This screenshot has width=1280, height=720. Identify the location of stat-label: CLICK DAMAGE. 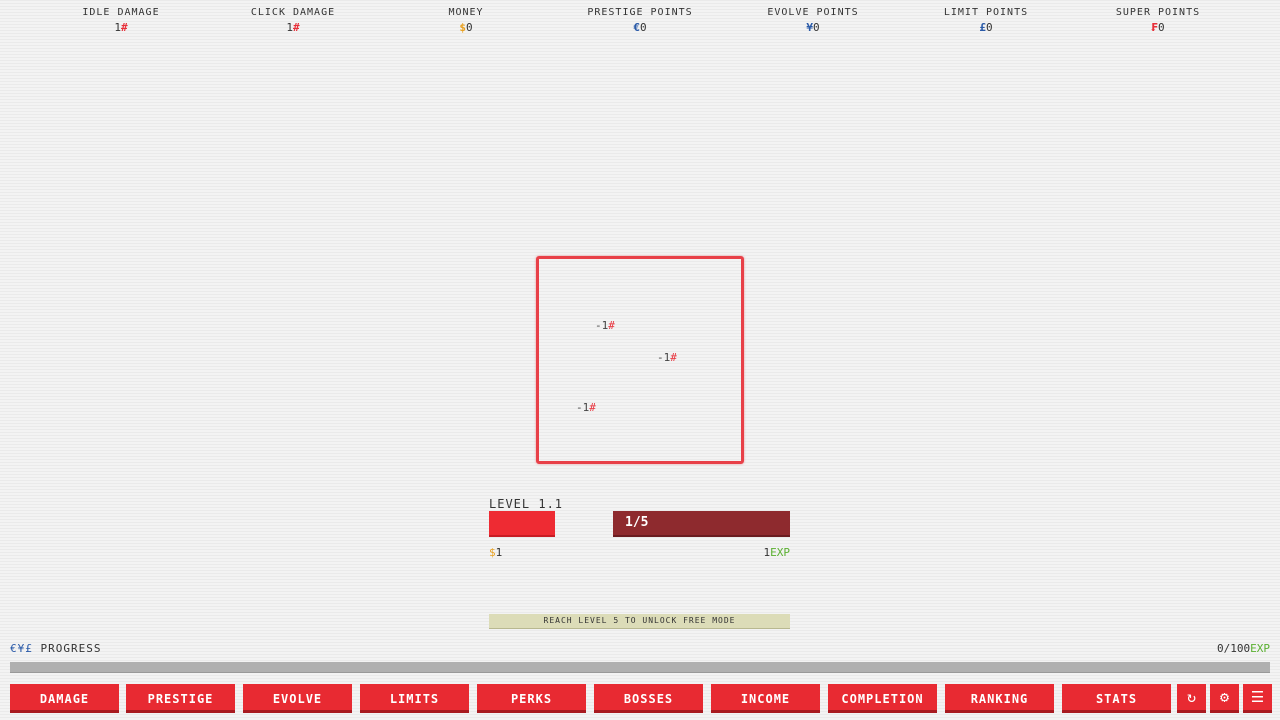
(293, 12).